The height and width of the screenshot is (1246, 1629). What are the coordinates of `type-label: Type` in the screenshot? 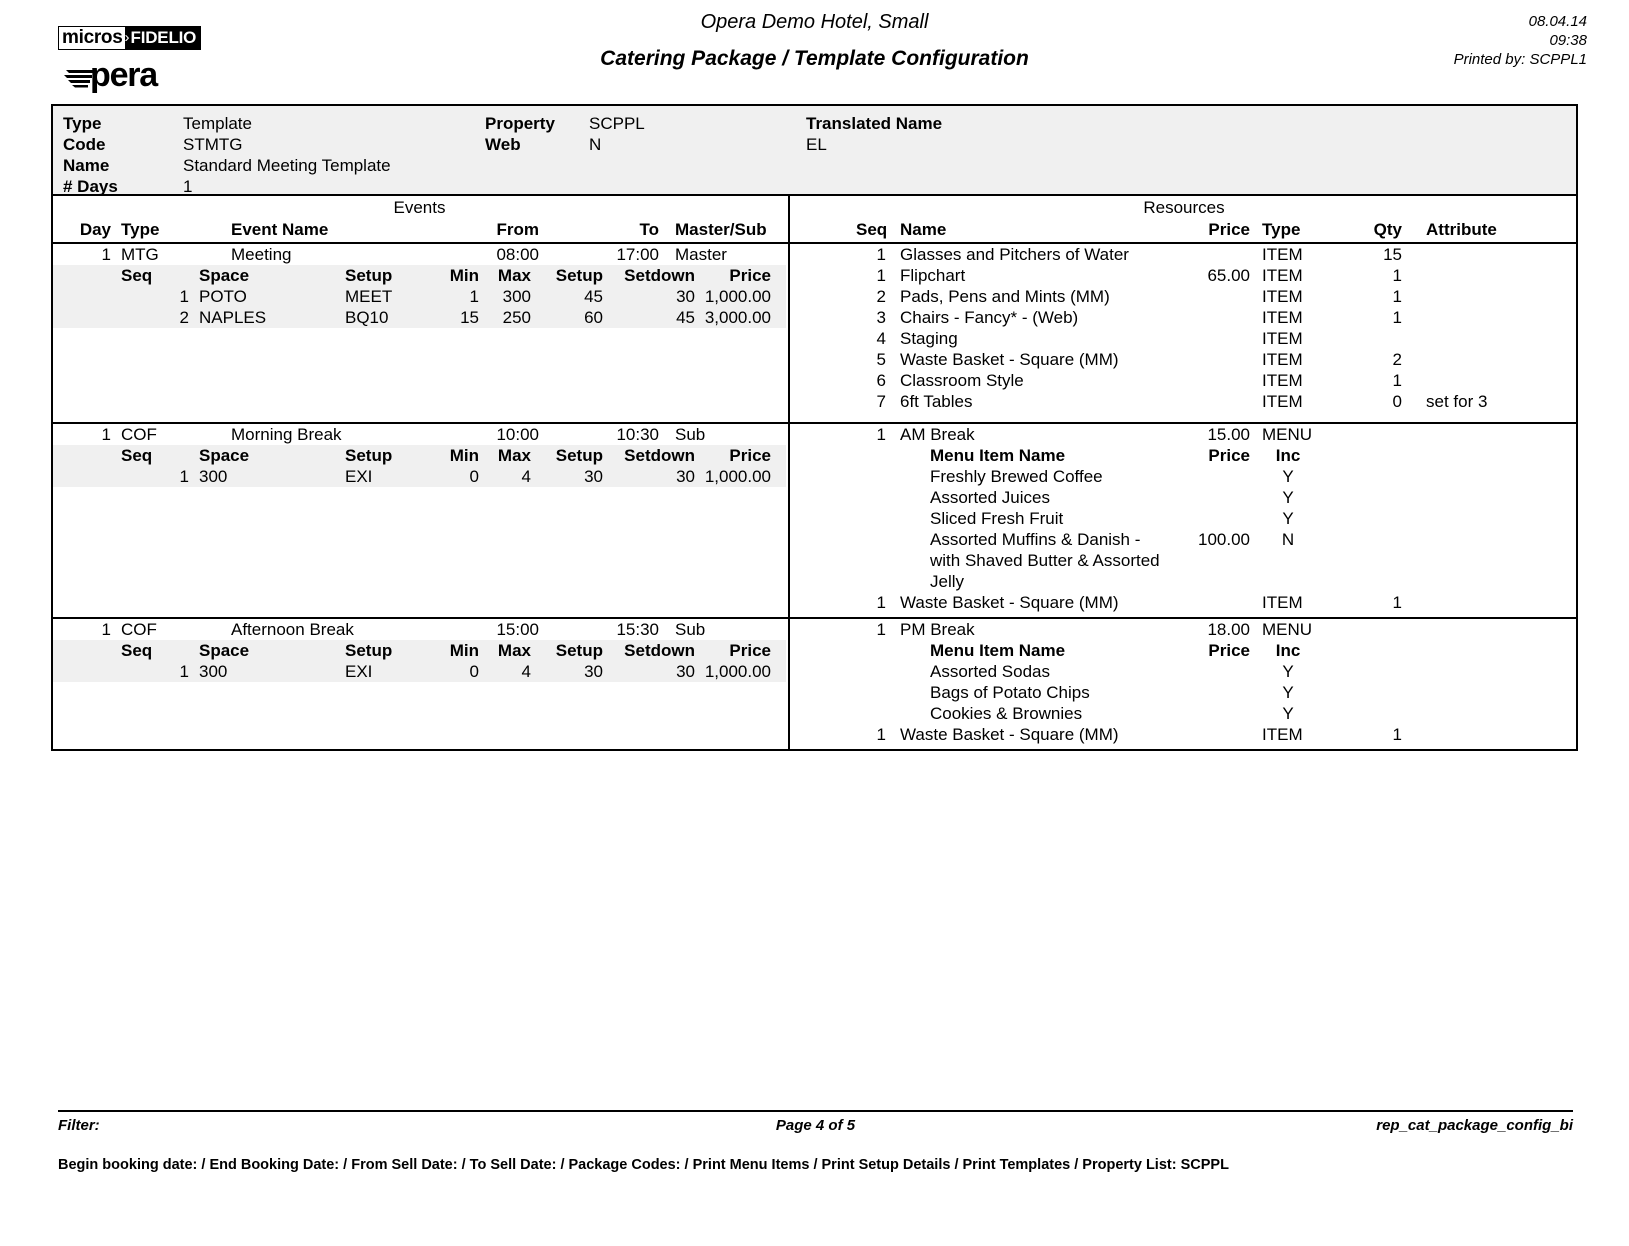 It's located at (82, 123).